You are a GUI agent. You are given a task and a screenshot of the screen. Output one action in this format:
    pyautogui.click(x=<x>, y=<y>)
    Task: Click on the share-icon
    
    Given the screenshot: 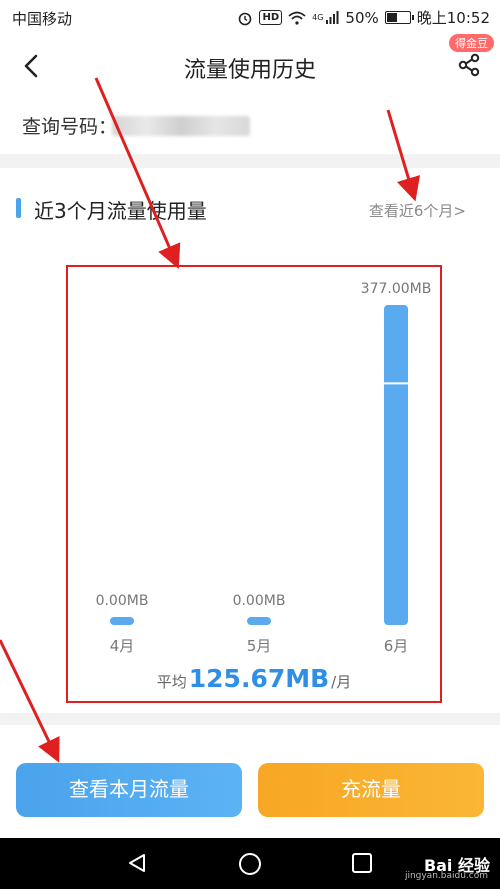 What is the action you would take?
    pyautogui.click(x=469, y=65)
    